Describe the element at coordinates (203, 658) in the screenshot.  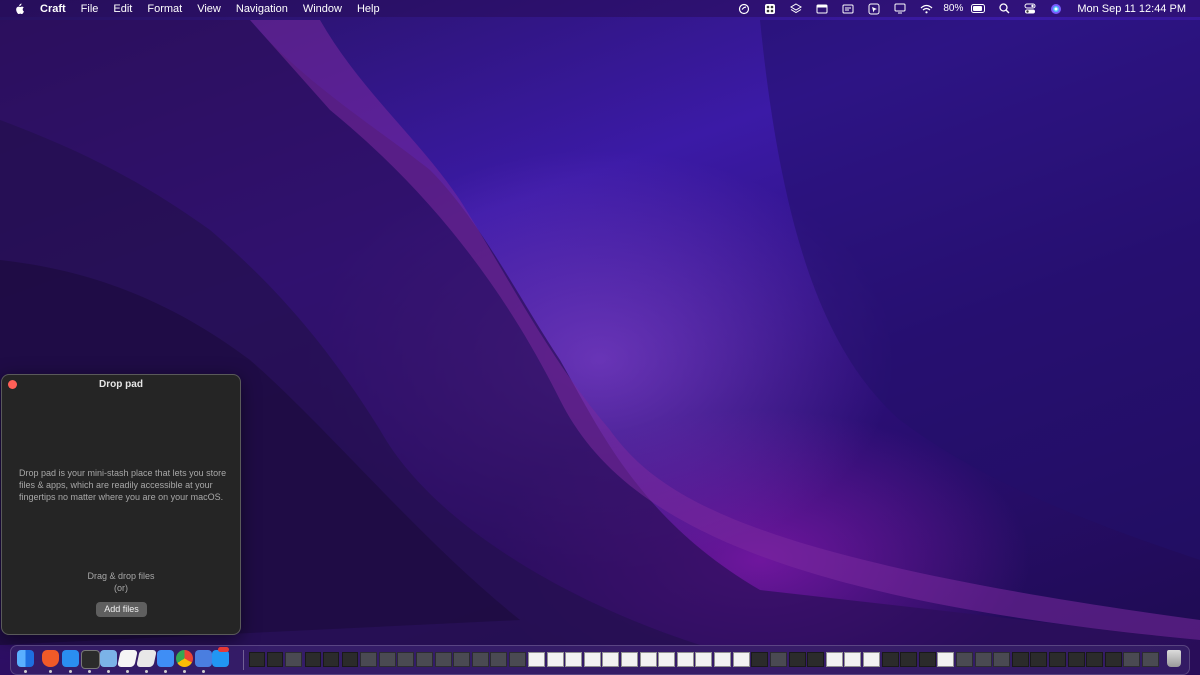
I see `migrate-icon` at that location.